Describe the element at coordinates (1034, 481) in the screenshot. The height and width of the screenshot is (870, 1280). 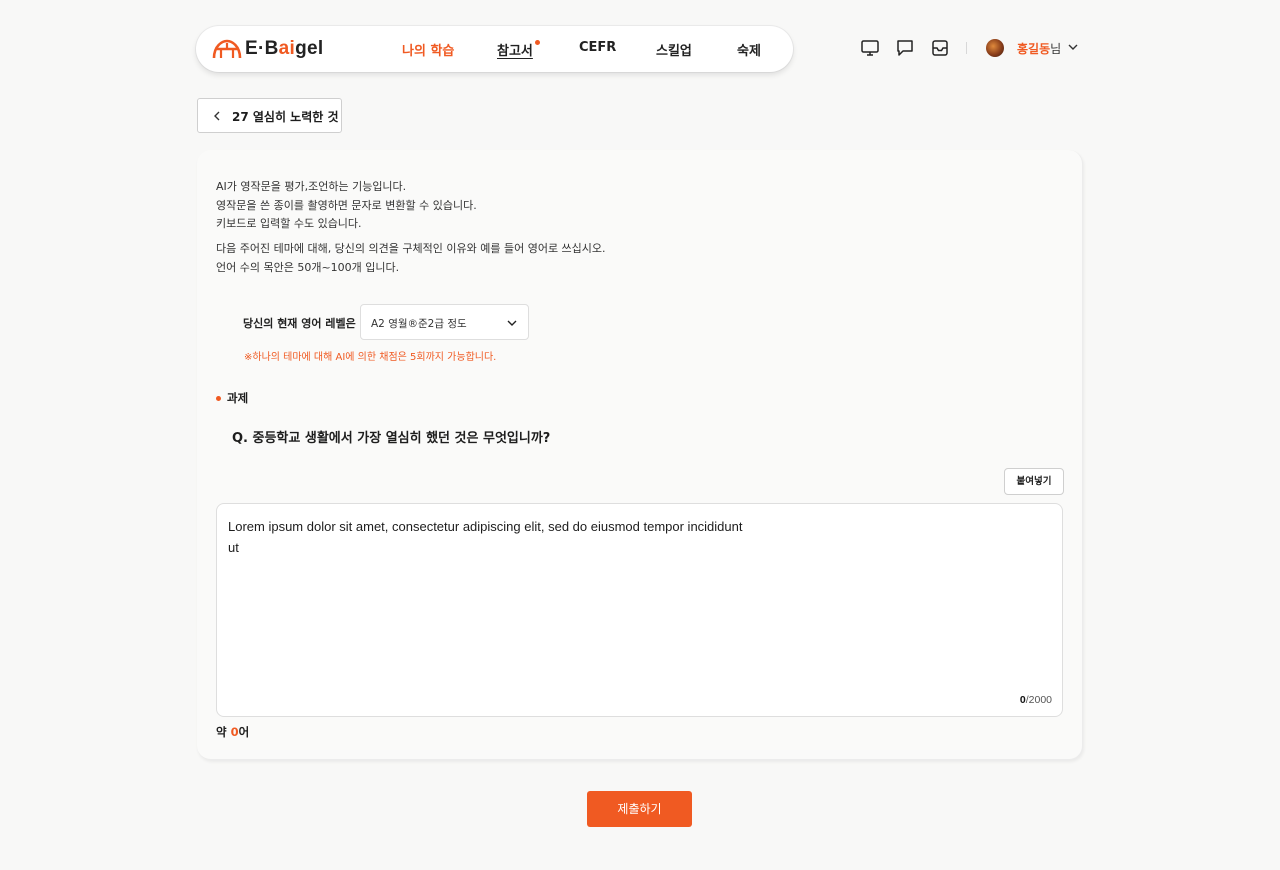
I see `paste-button: 붙여넣기` at that location.